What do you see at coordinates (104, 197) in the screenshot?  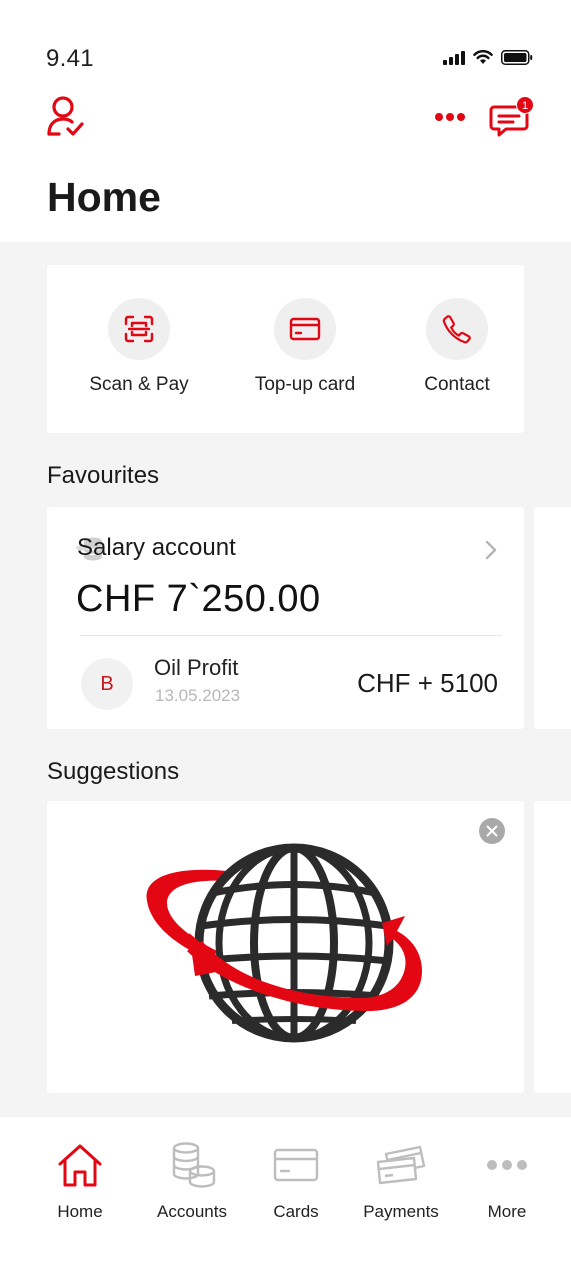 I see `page-title: Home` at bounding box center [104, 197].